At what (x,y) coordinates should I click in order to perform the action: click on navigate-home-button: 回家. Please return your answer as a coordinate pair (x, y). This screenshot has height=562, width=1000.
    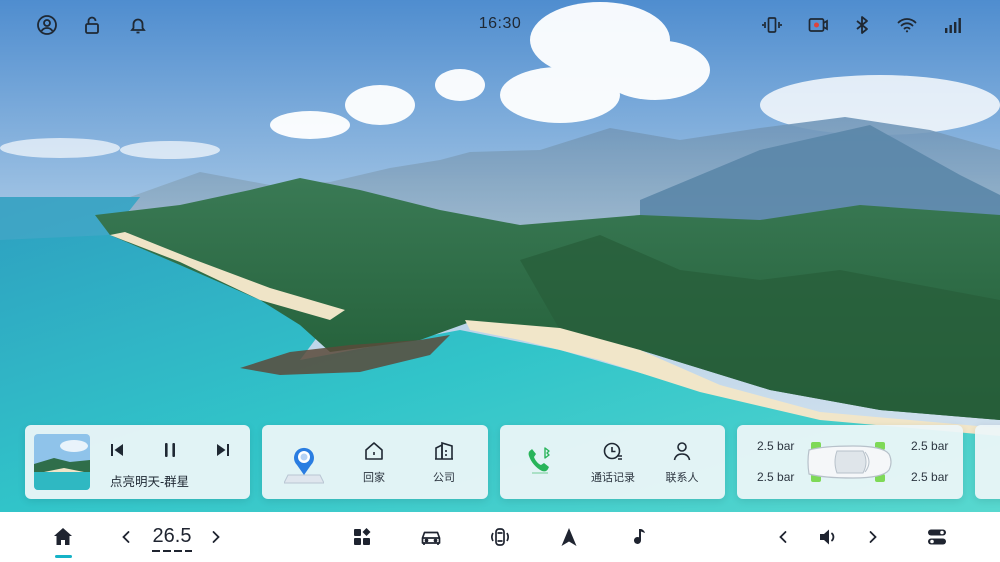
    Looking at the image, I should click on (374, 462).